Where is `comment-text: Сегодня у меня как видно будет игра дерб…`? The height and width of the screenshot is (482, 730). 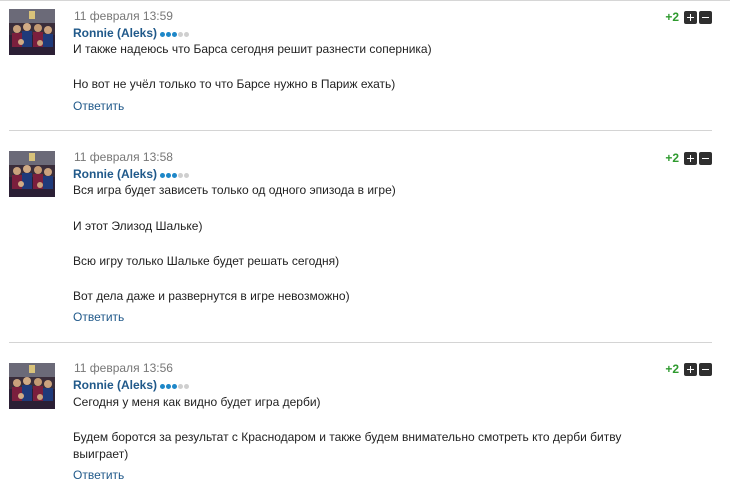
comment-text: Сегодня у меня как видно будет игра дерб… is located at coordinates (197, 402).